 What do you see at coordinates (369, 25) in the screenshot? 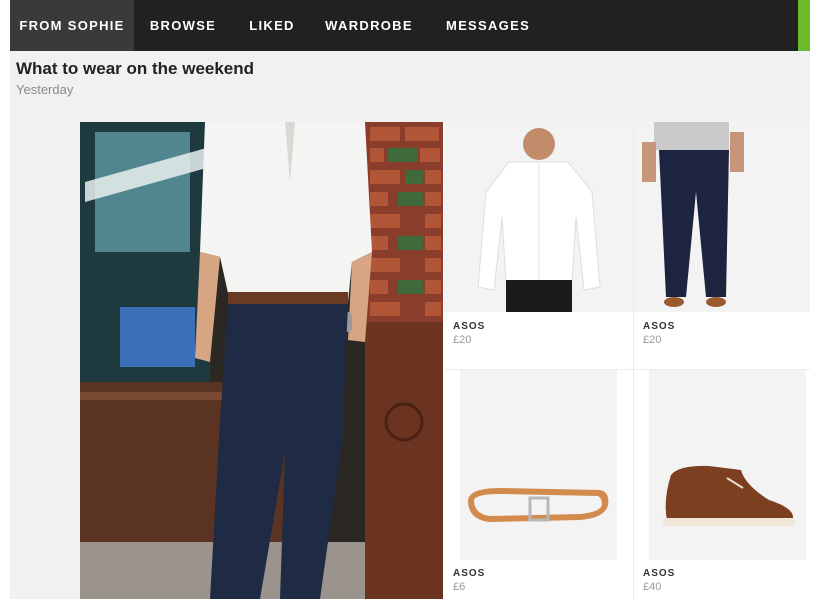
I see `tab-wardrobe: WARDROBE` at bounding box center [369, 25].